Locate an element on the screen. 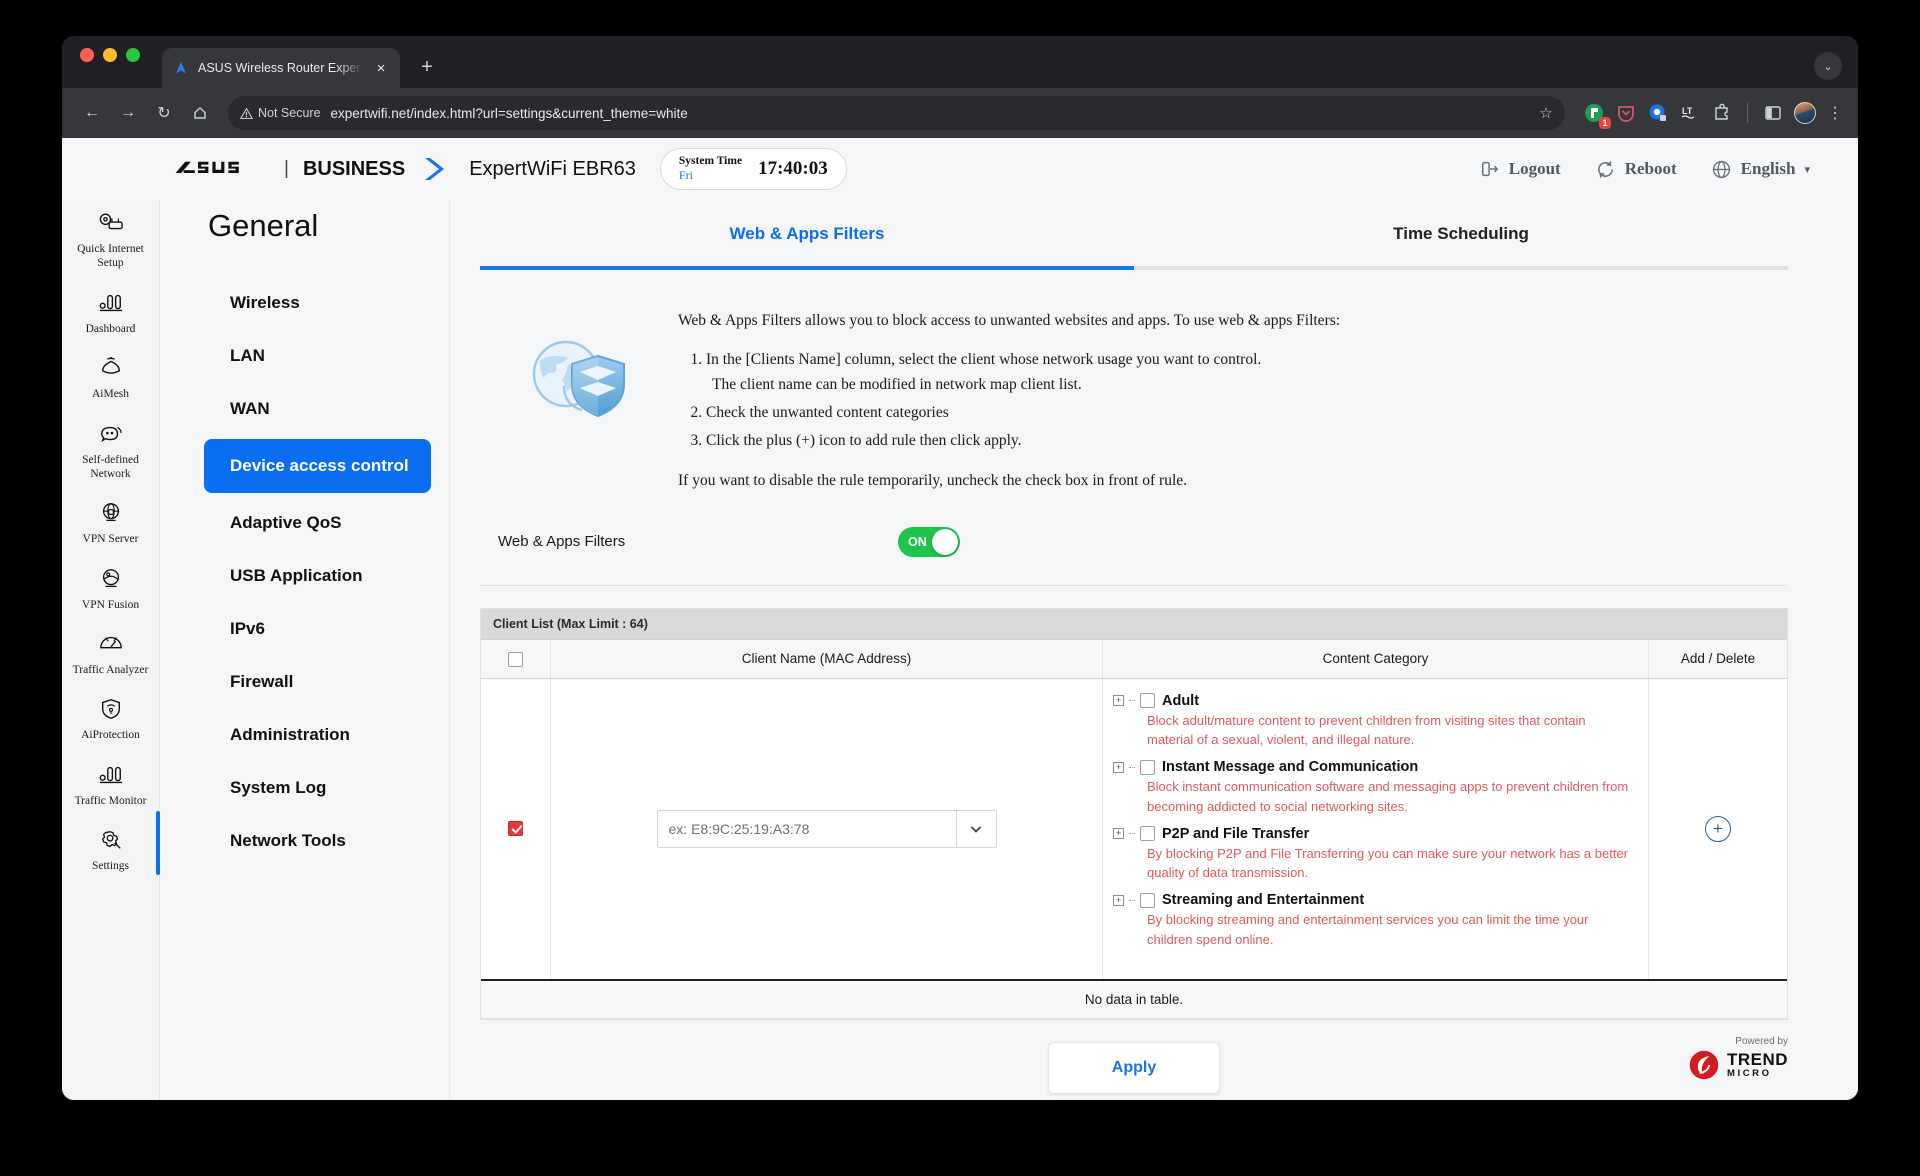 Image resolution: width=1920 pixels, height=1176 pixels. extension-green-badge-icon: 1 is located at coordinates (1597, 115).